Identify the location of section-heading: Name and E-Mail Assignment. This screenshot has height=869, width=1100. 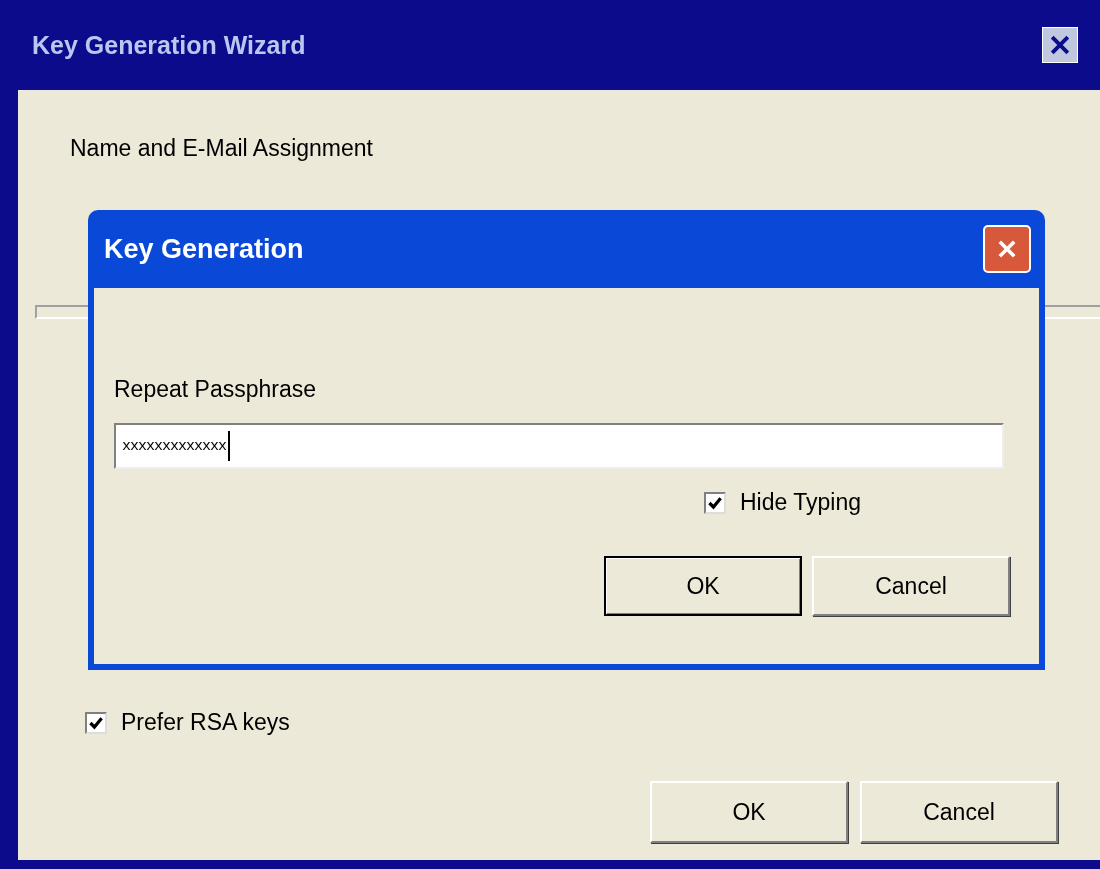
(221, 148).